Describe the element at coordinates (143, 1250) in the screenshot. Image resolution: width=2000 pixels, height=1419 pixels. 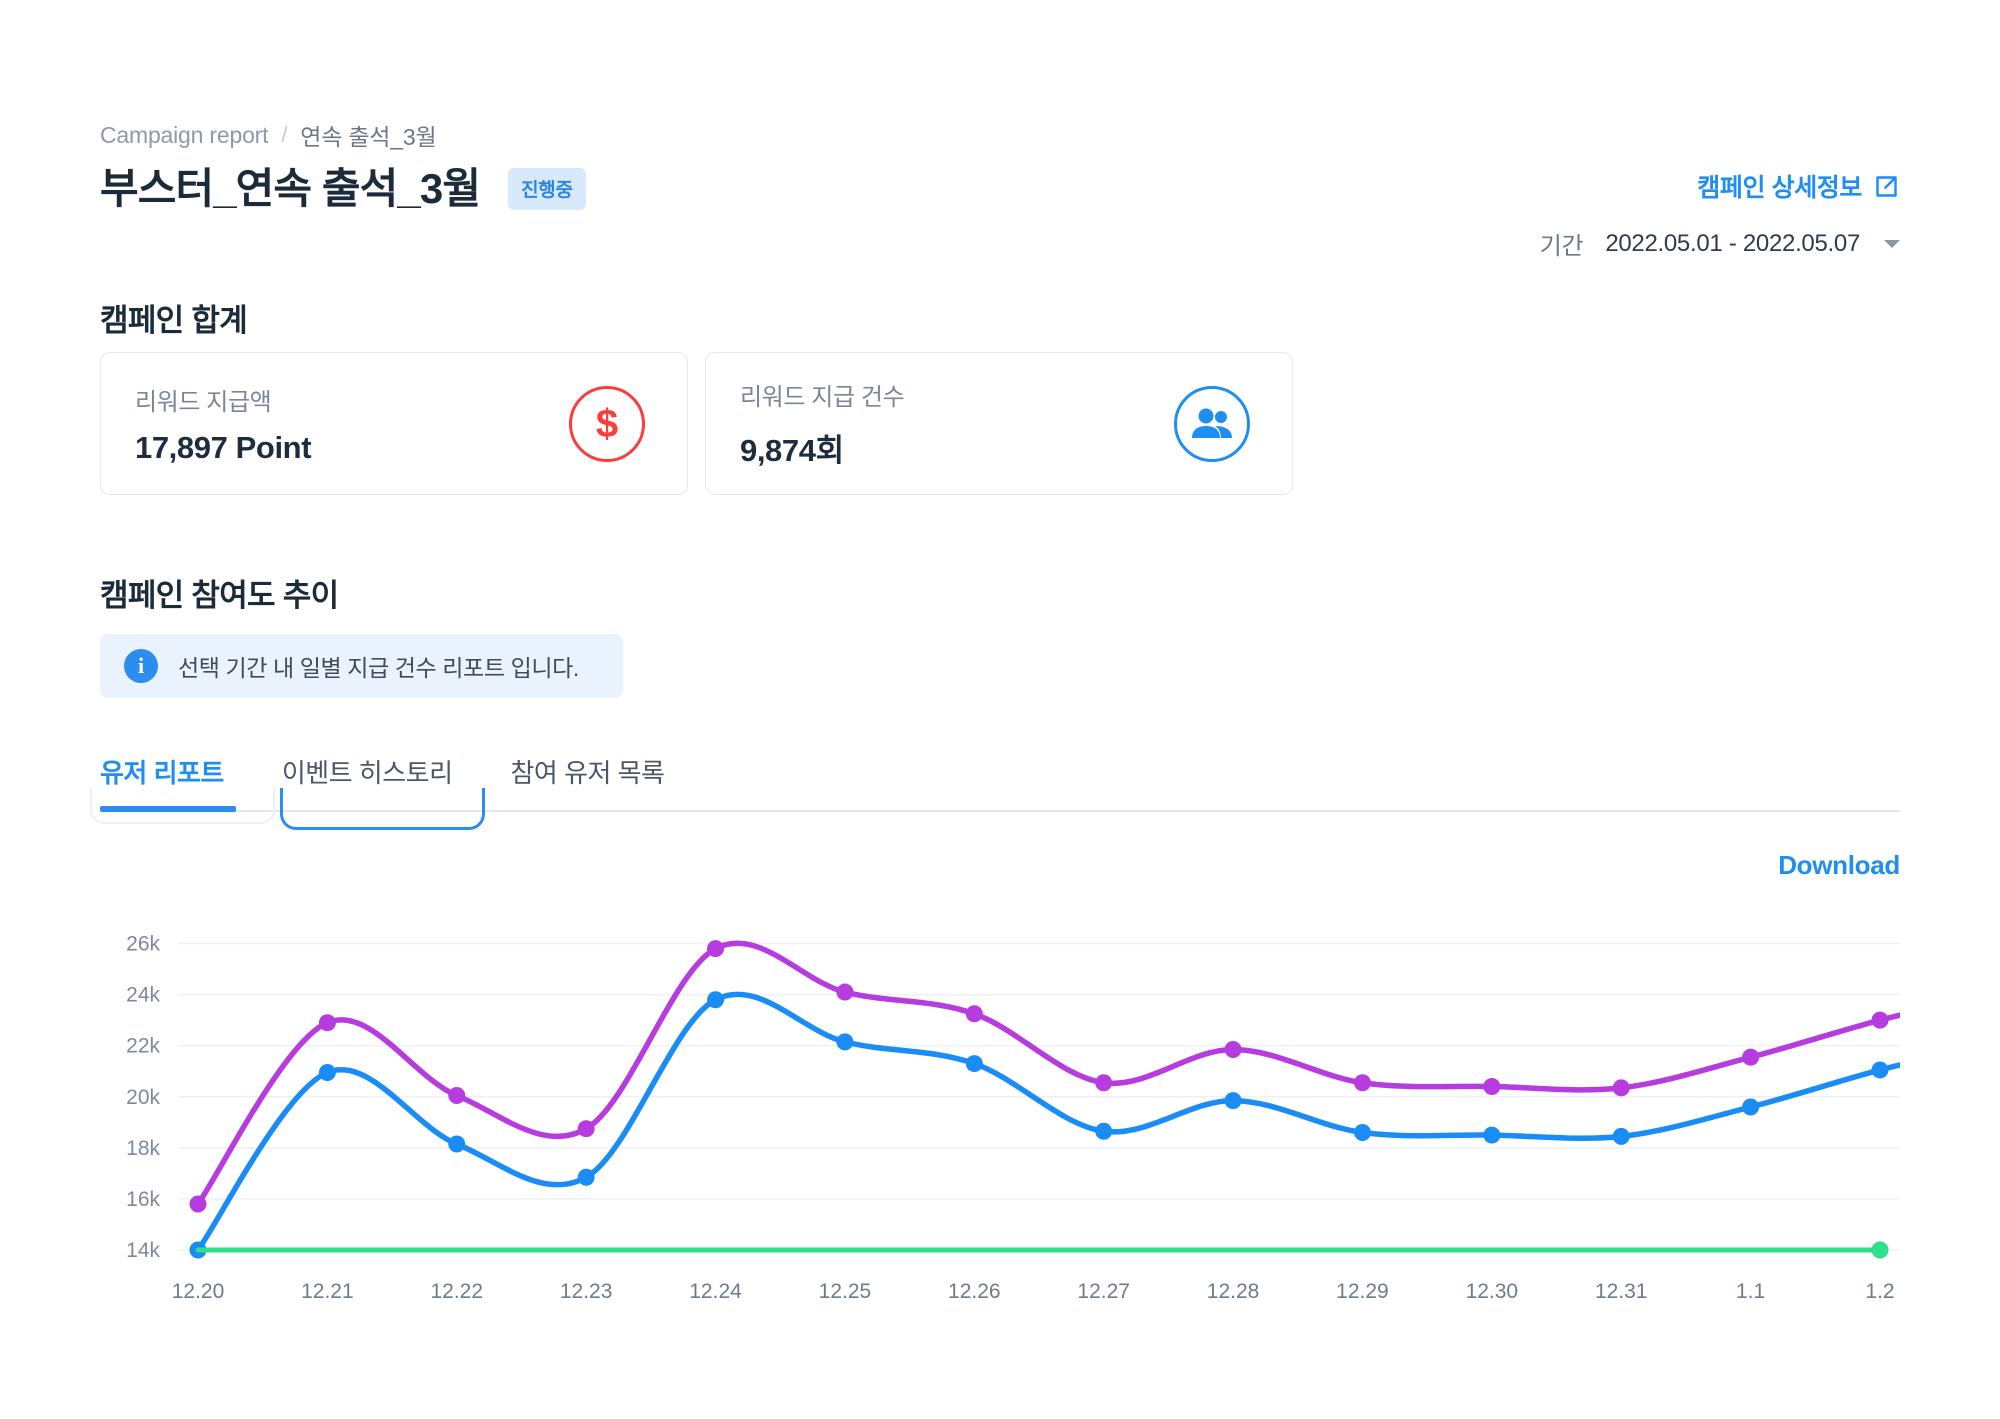
I see `svg-text: 14k` at that location.